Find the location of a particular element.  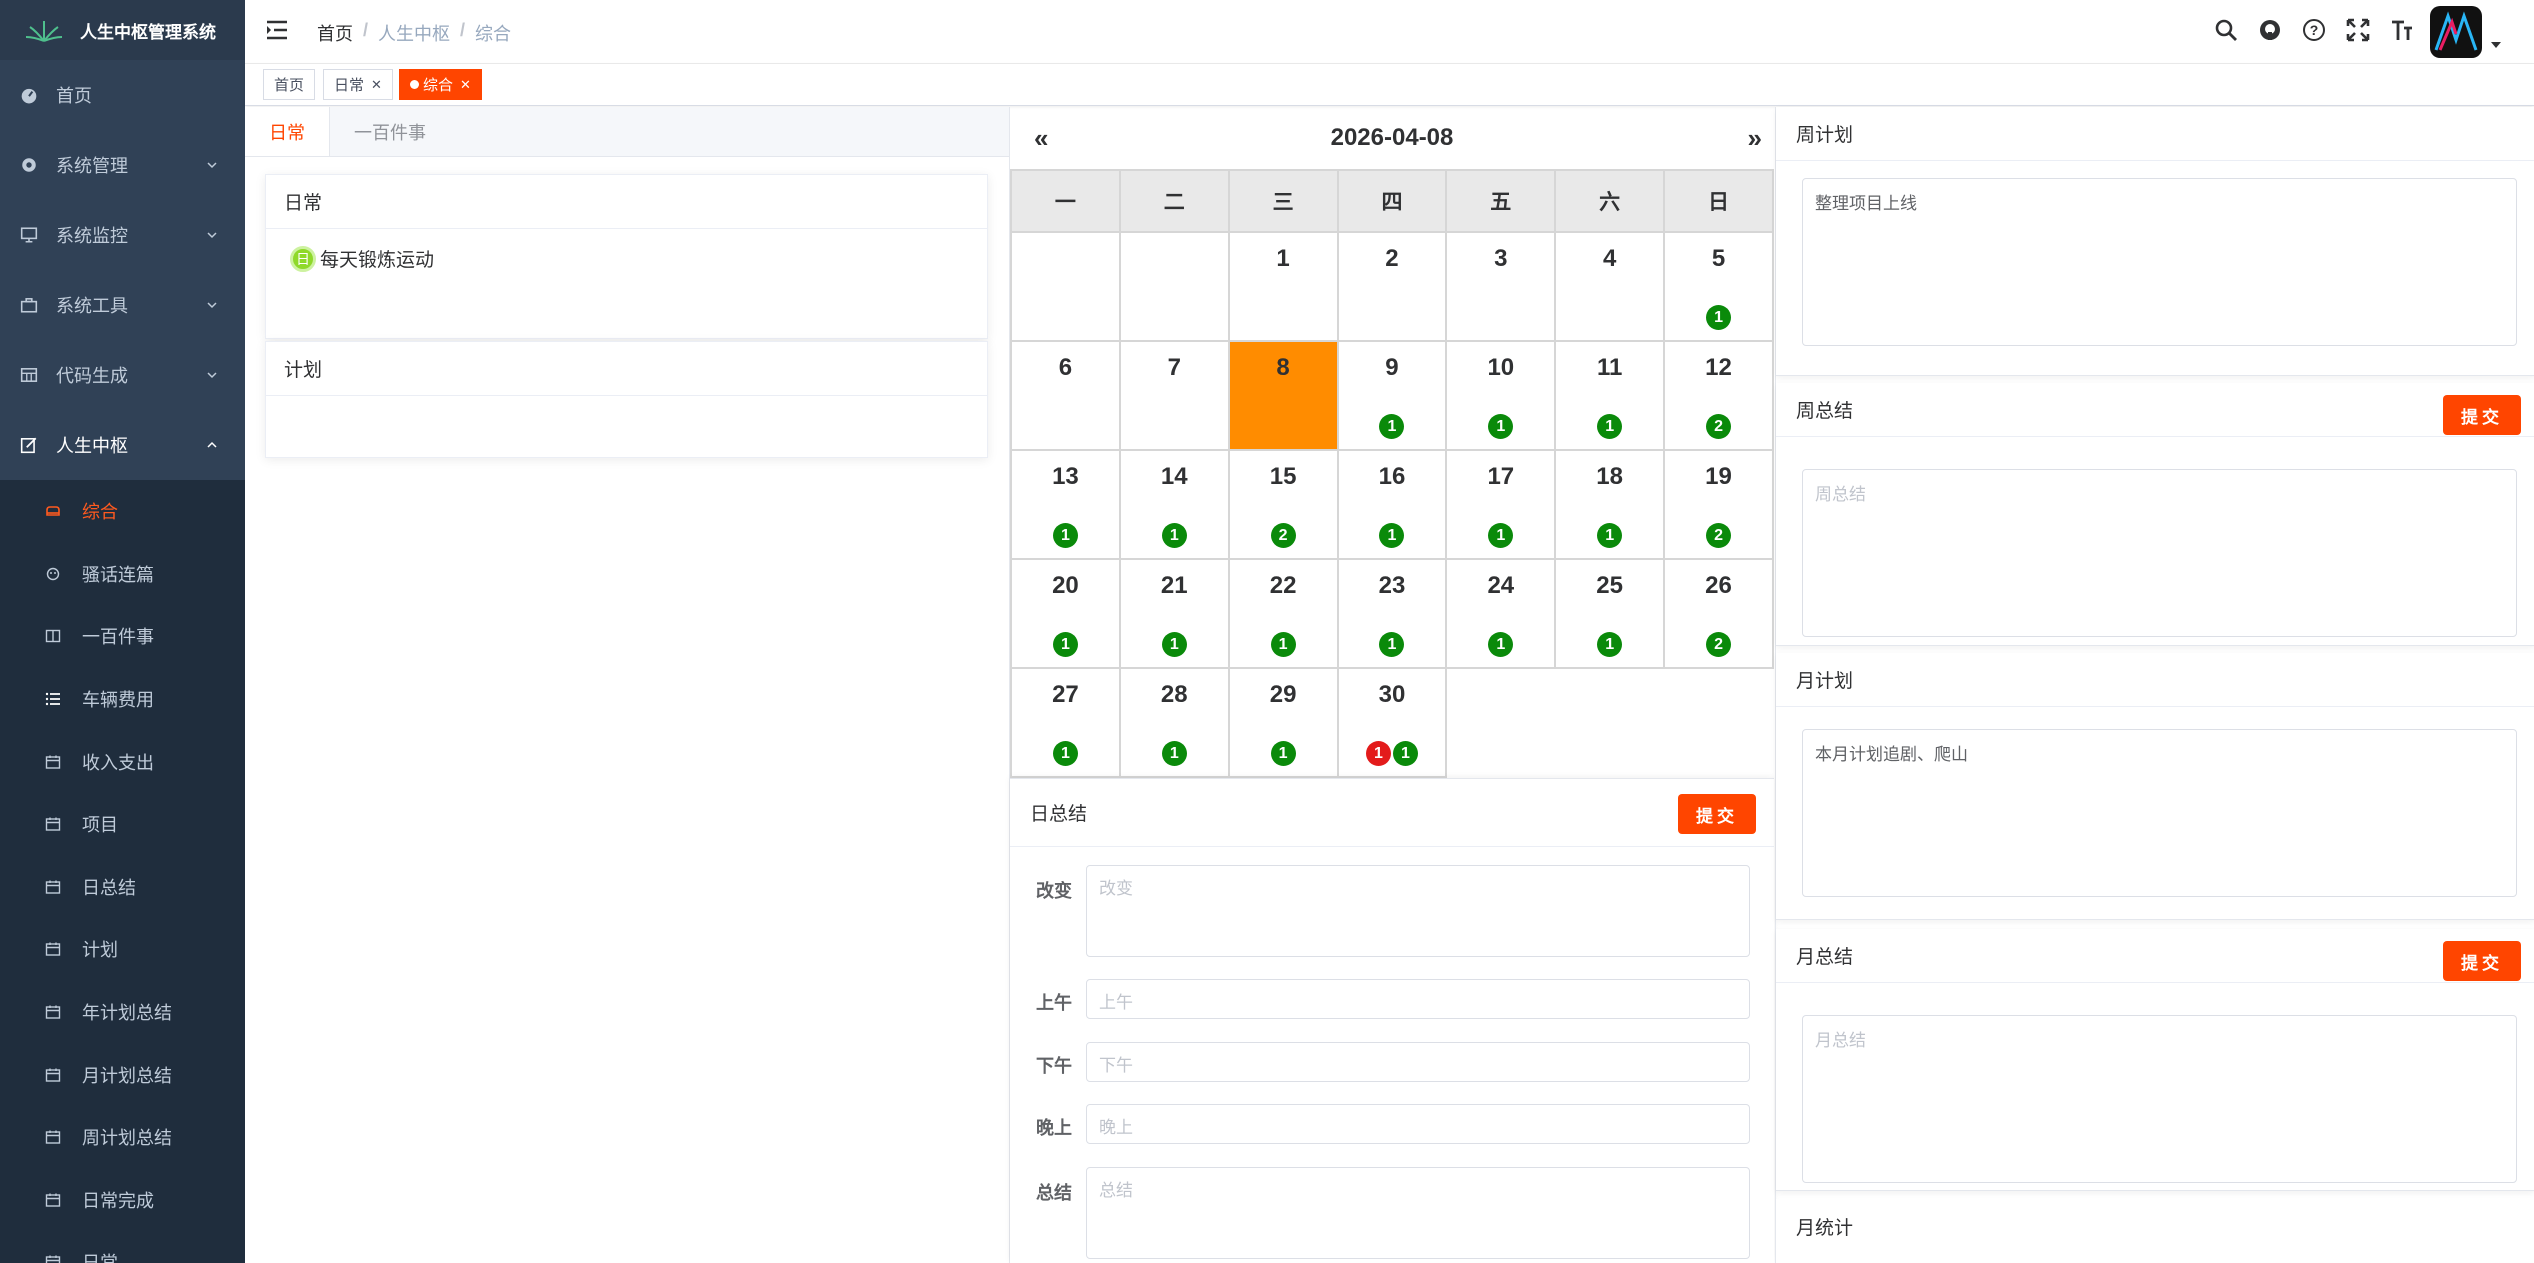

calendar-day-cell: 14 1 is located at coordinates (1174, 504).